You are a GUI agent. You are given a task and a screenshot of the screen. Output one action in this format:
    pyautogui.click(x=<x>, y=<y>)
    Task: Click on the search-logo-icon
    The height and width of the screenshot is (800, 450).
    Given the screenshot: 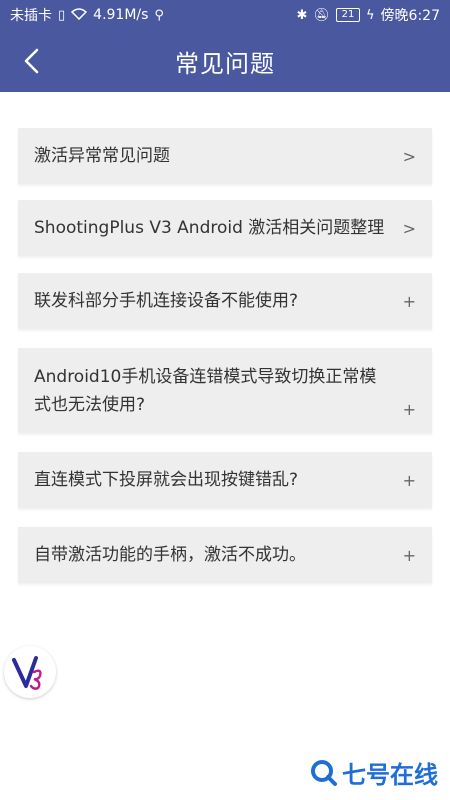 What is the action you would take?
    pyautogui.click(x=324, y=772)
    